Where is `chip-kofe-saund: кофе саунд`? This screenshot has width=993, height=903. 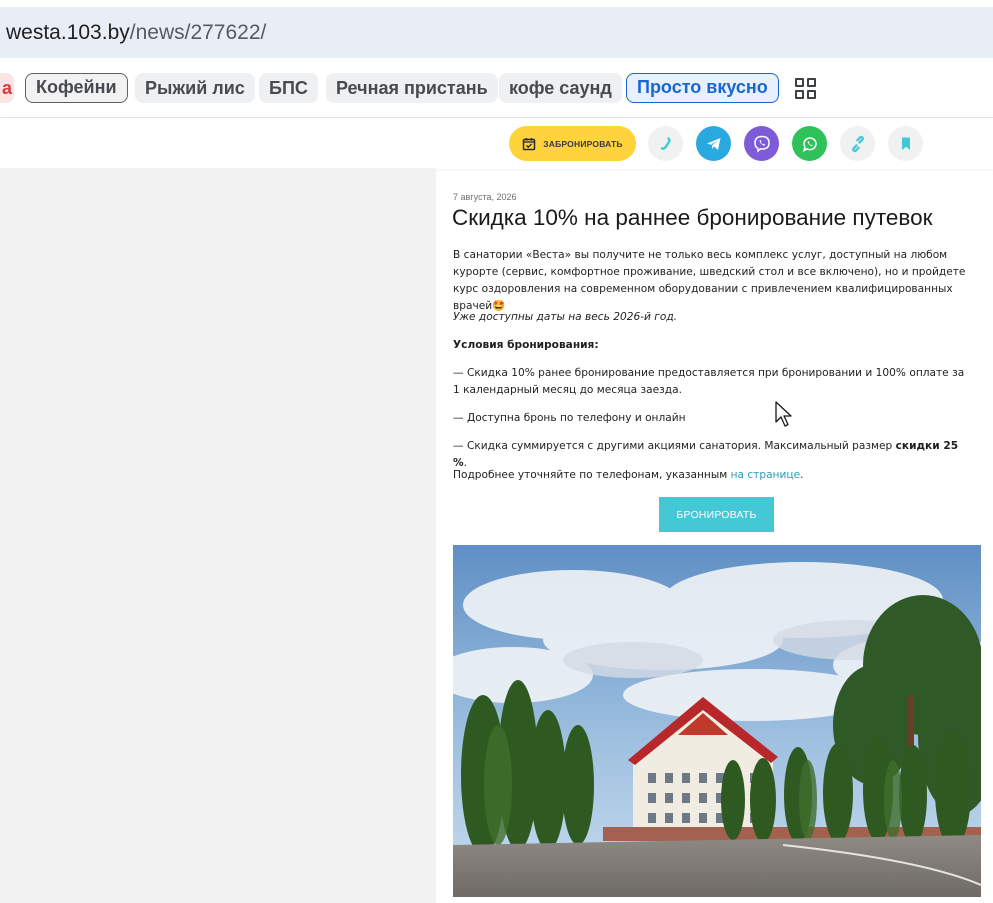 chip-kofe-saund: кофе саунд is located at coordinates (560, 88).